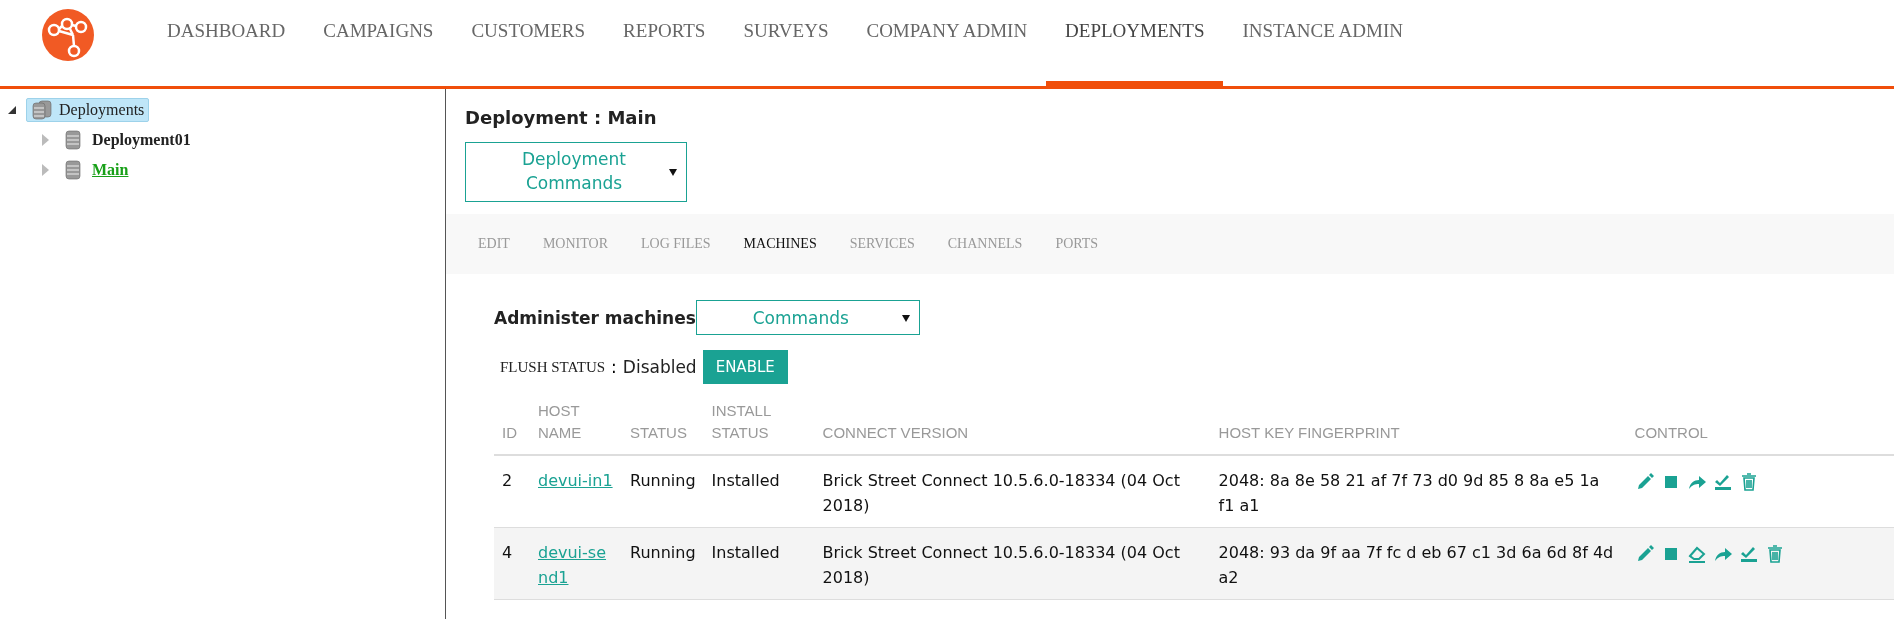 Image resolution: width=1894 pixels, height=619 pixels. What do you see at coordinates (96, 170) in the screenshot?
I see `tree-item: Main` at bounding box center [96, 170].